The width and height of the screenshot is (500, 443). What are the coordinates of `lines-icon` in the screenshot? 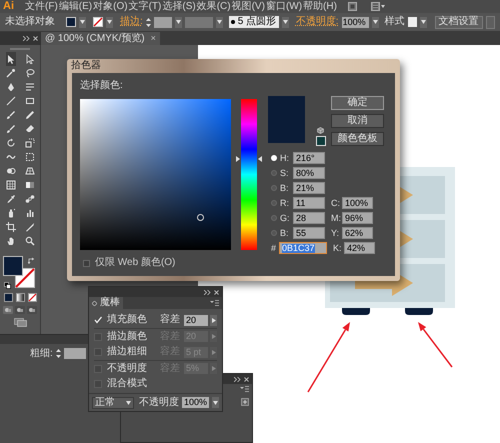 It's located at (29, 87).